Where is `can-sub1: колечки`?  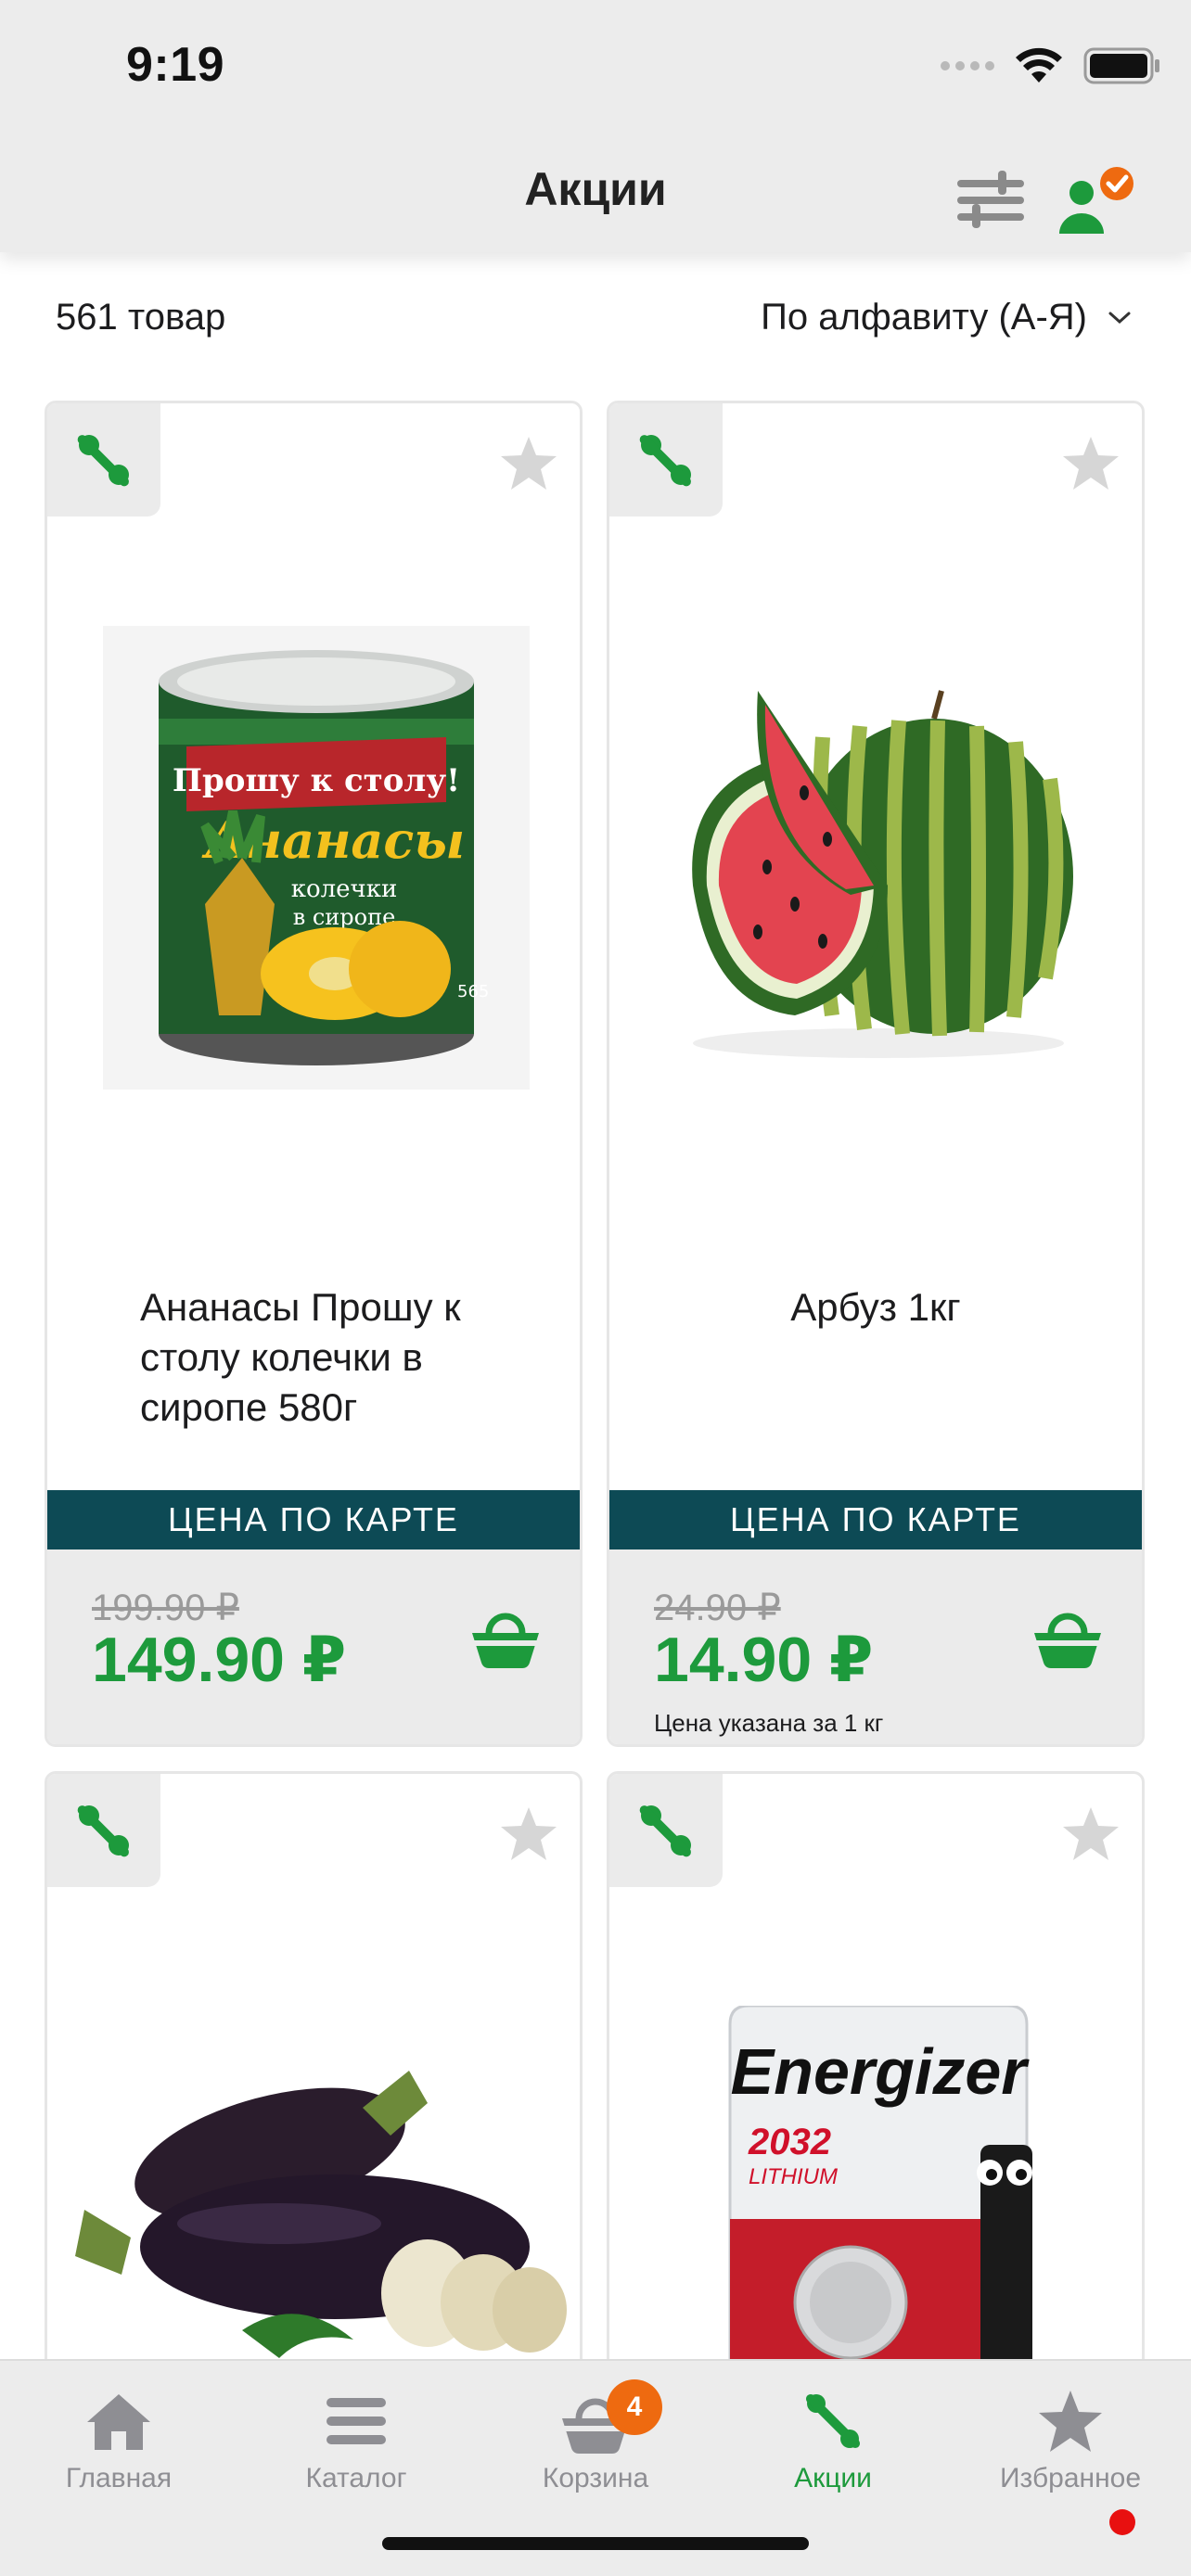 can-sub1: колечки is located at coordinates (344, 889).